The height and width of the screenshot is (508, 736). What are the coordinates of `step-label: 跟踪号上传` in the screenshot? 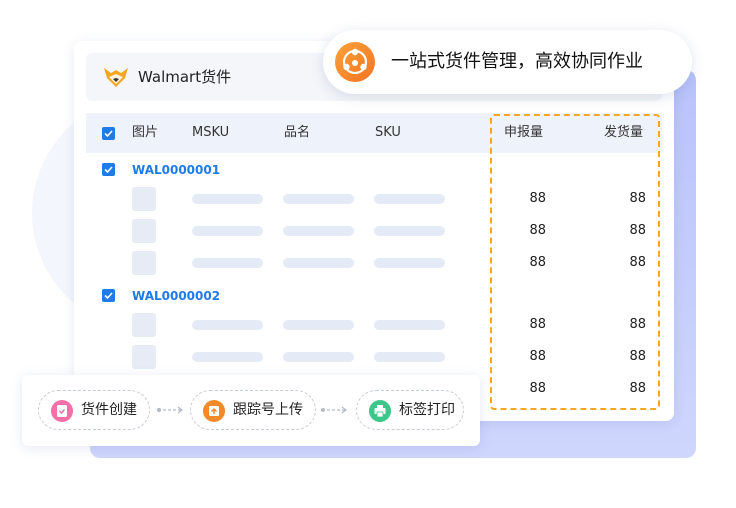 It's located at (268, 410).